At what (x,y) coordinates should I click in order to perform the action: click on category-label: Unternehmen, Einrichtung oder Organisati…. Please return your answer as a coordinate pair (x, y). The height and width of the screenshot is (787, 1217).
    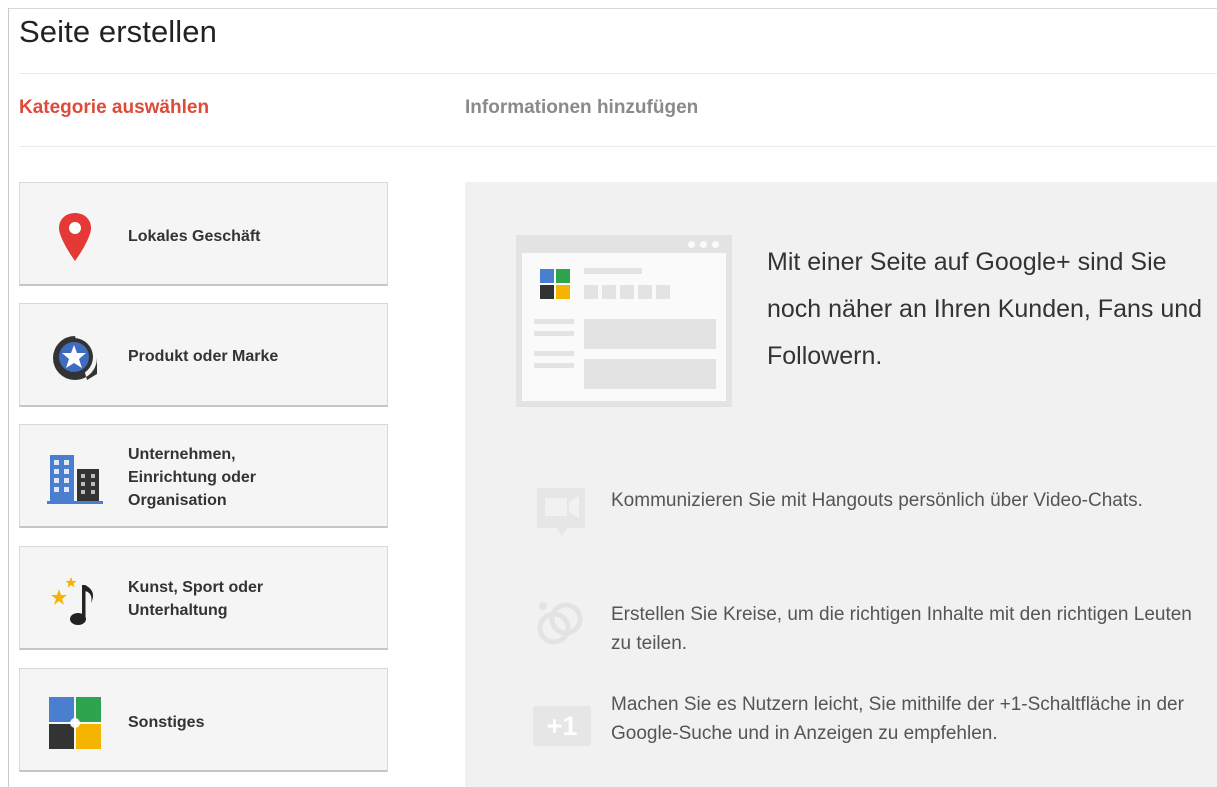
    Looking at the image, I should click on (192, 477).